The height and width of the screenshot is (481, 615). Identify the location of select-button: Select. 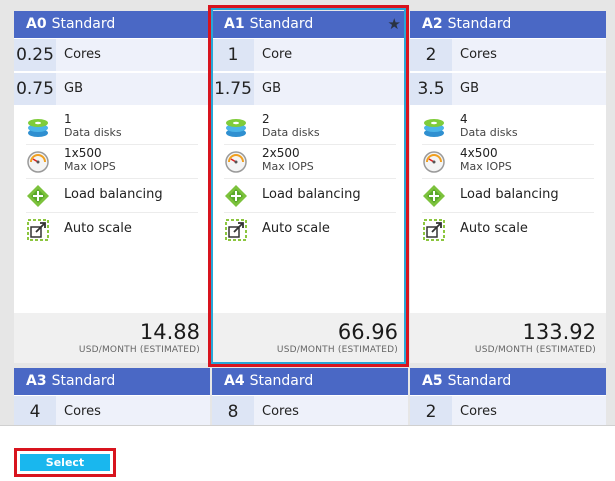
(65, 462).